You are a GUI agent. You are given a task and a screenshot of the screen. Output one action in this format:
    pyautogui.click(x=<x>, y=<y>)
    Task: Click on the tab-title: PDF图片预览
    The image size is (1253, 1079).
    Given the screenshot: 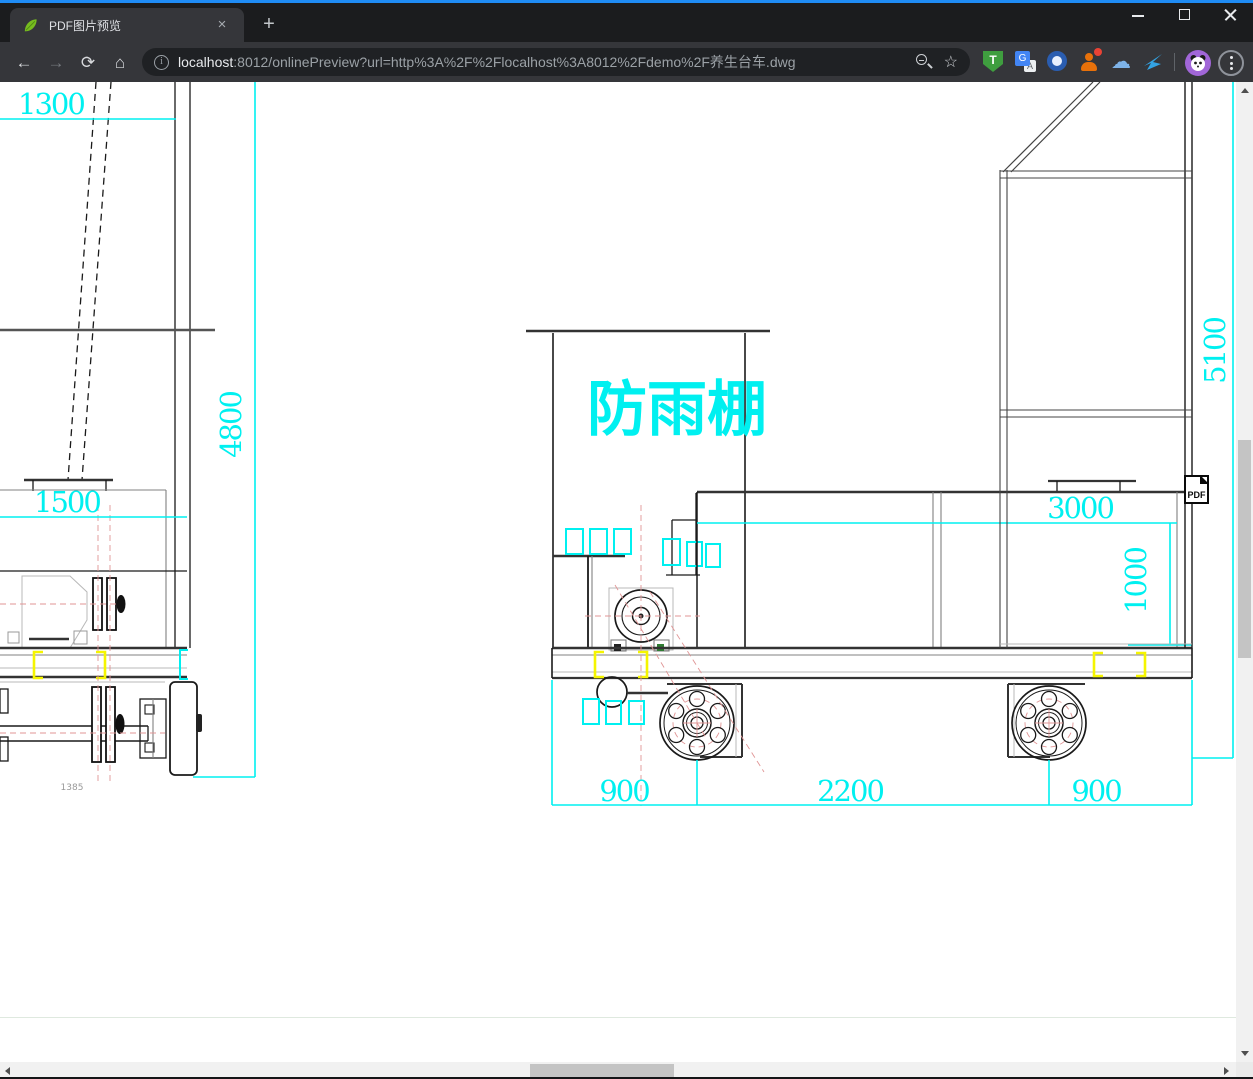 What is the action you would take?
    pyautogui.click(x=85, y=25)
    